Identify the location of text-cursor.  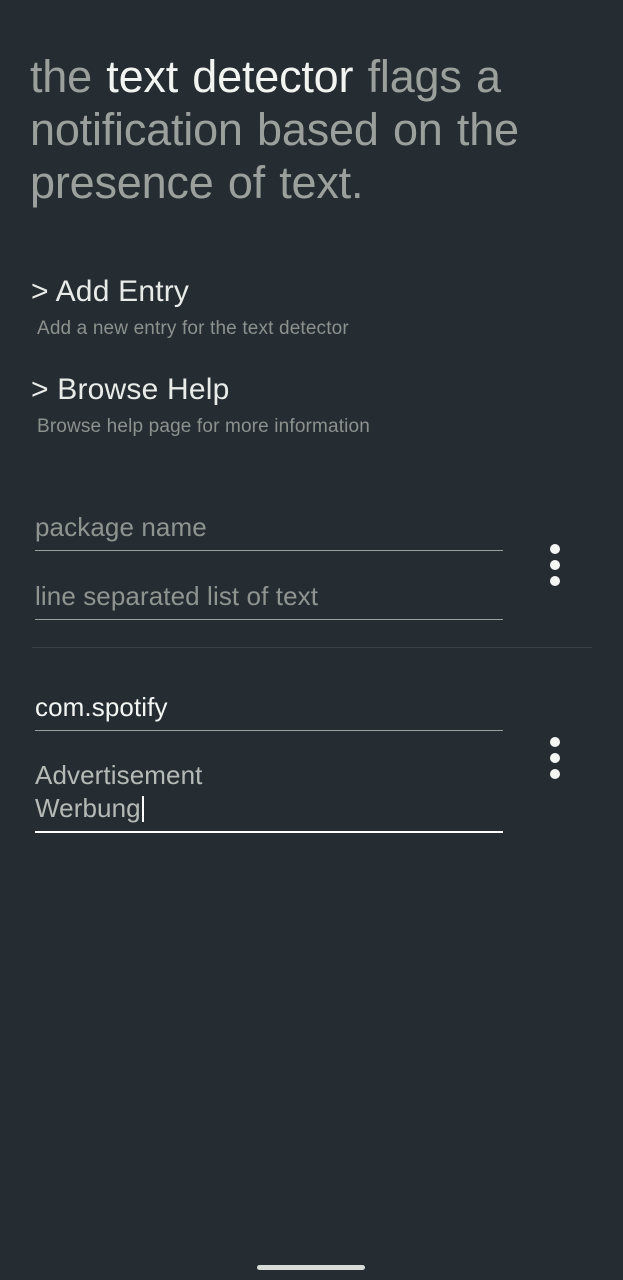
(143, 809).